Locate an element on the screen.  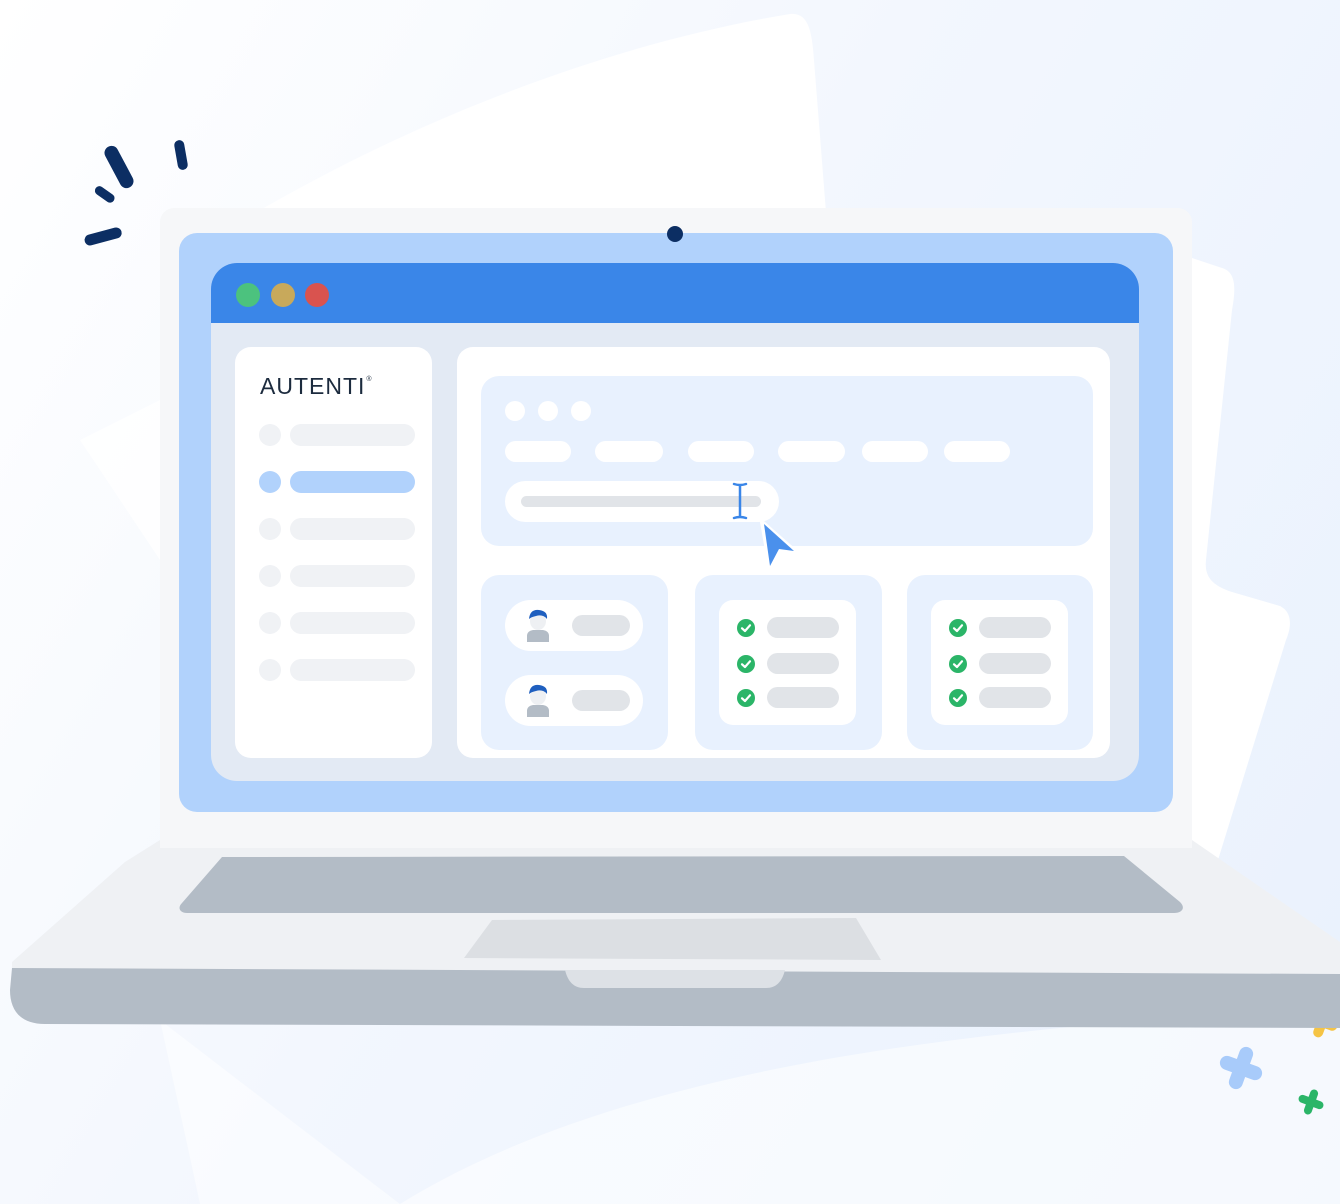
sidebar-item-2-active is located at coordinates (337, 482).